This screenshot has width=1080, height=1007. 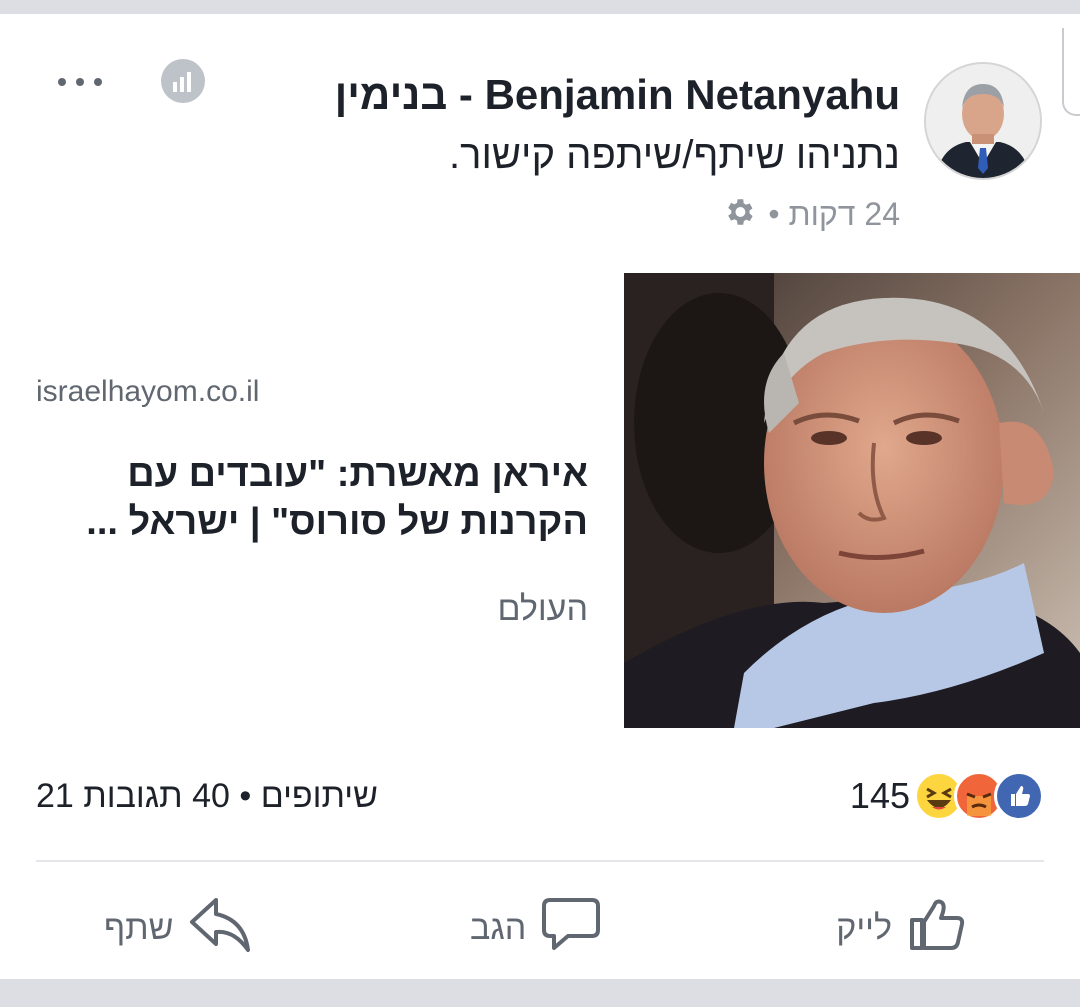 I want to click on like-reaction-icon, so click(x=1019, y=796).